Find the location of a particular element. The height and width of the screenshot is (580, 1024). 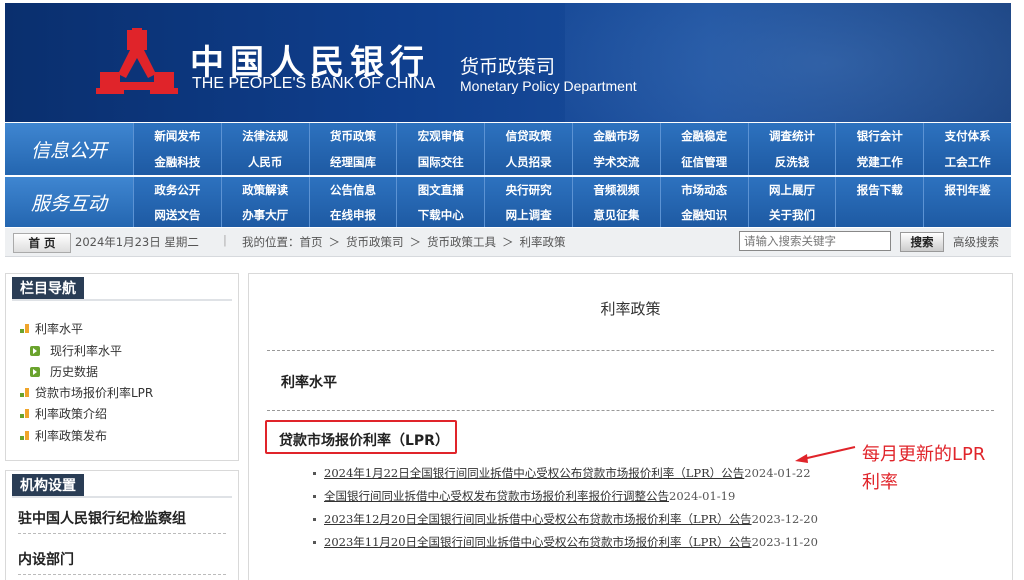

nav-item: 央行研究 is located at coordinates (528, 189).